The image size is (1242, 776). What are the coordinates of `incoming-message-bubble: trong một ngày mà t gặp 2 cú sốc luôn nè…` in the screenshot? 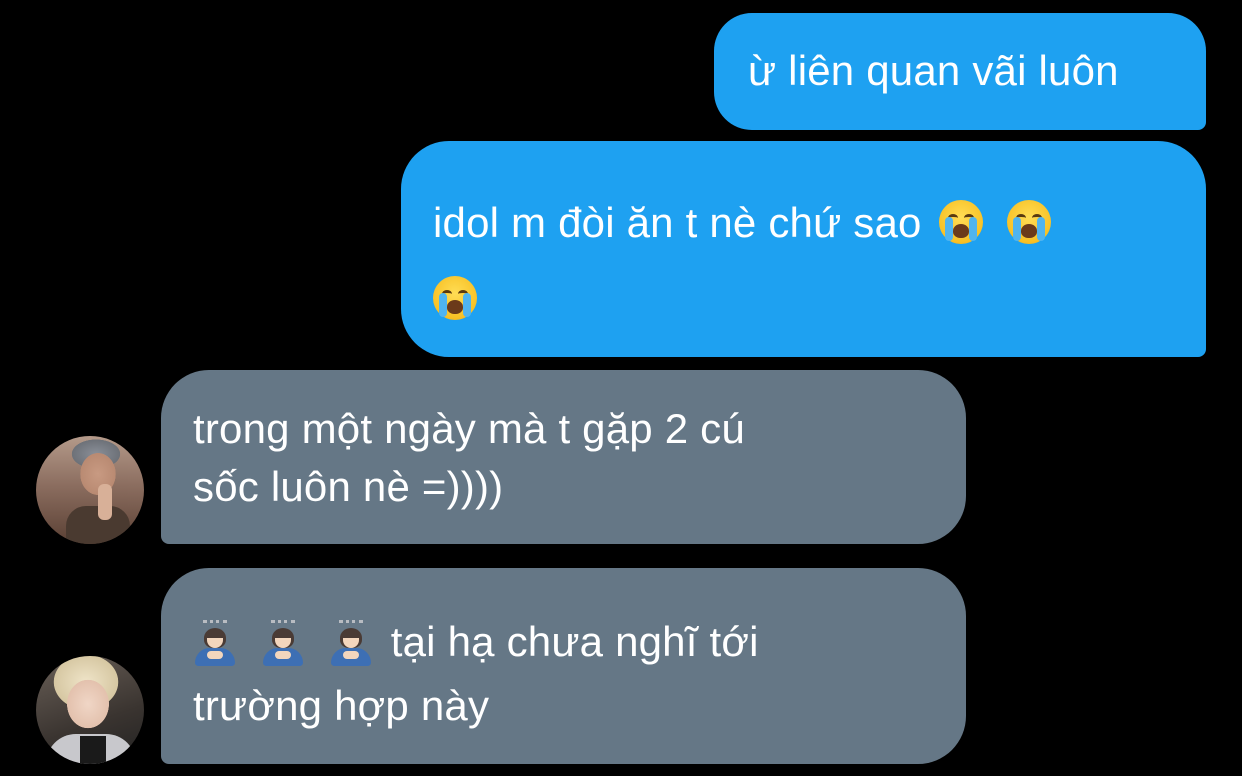 It's located at (563, 457).